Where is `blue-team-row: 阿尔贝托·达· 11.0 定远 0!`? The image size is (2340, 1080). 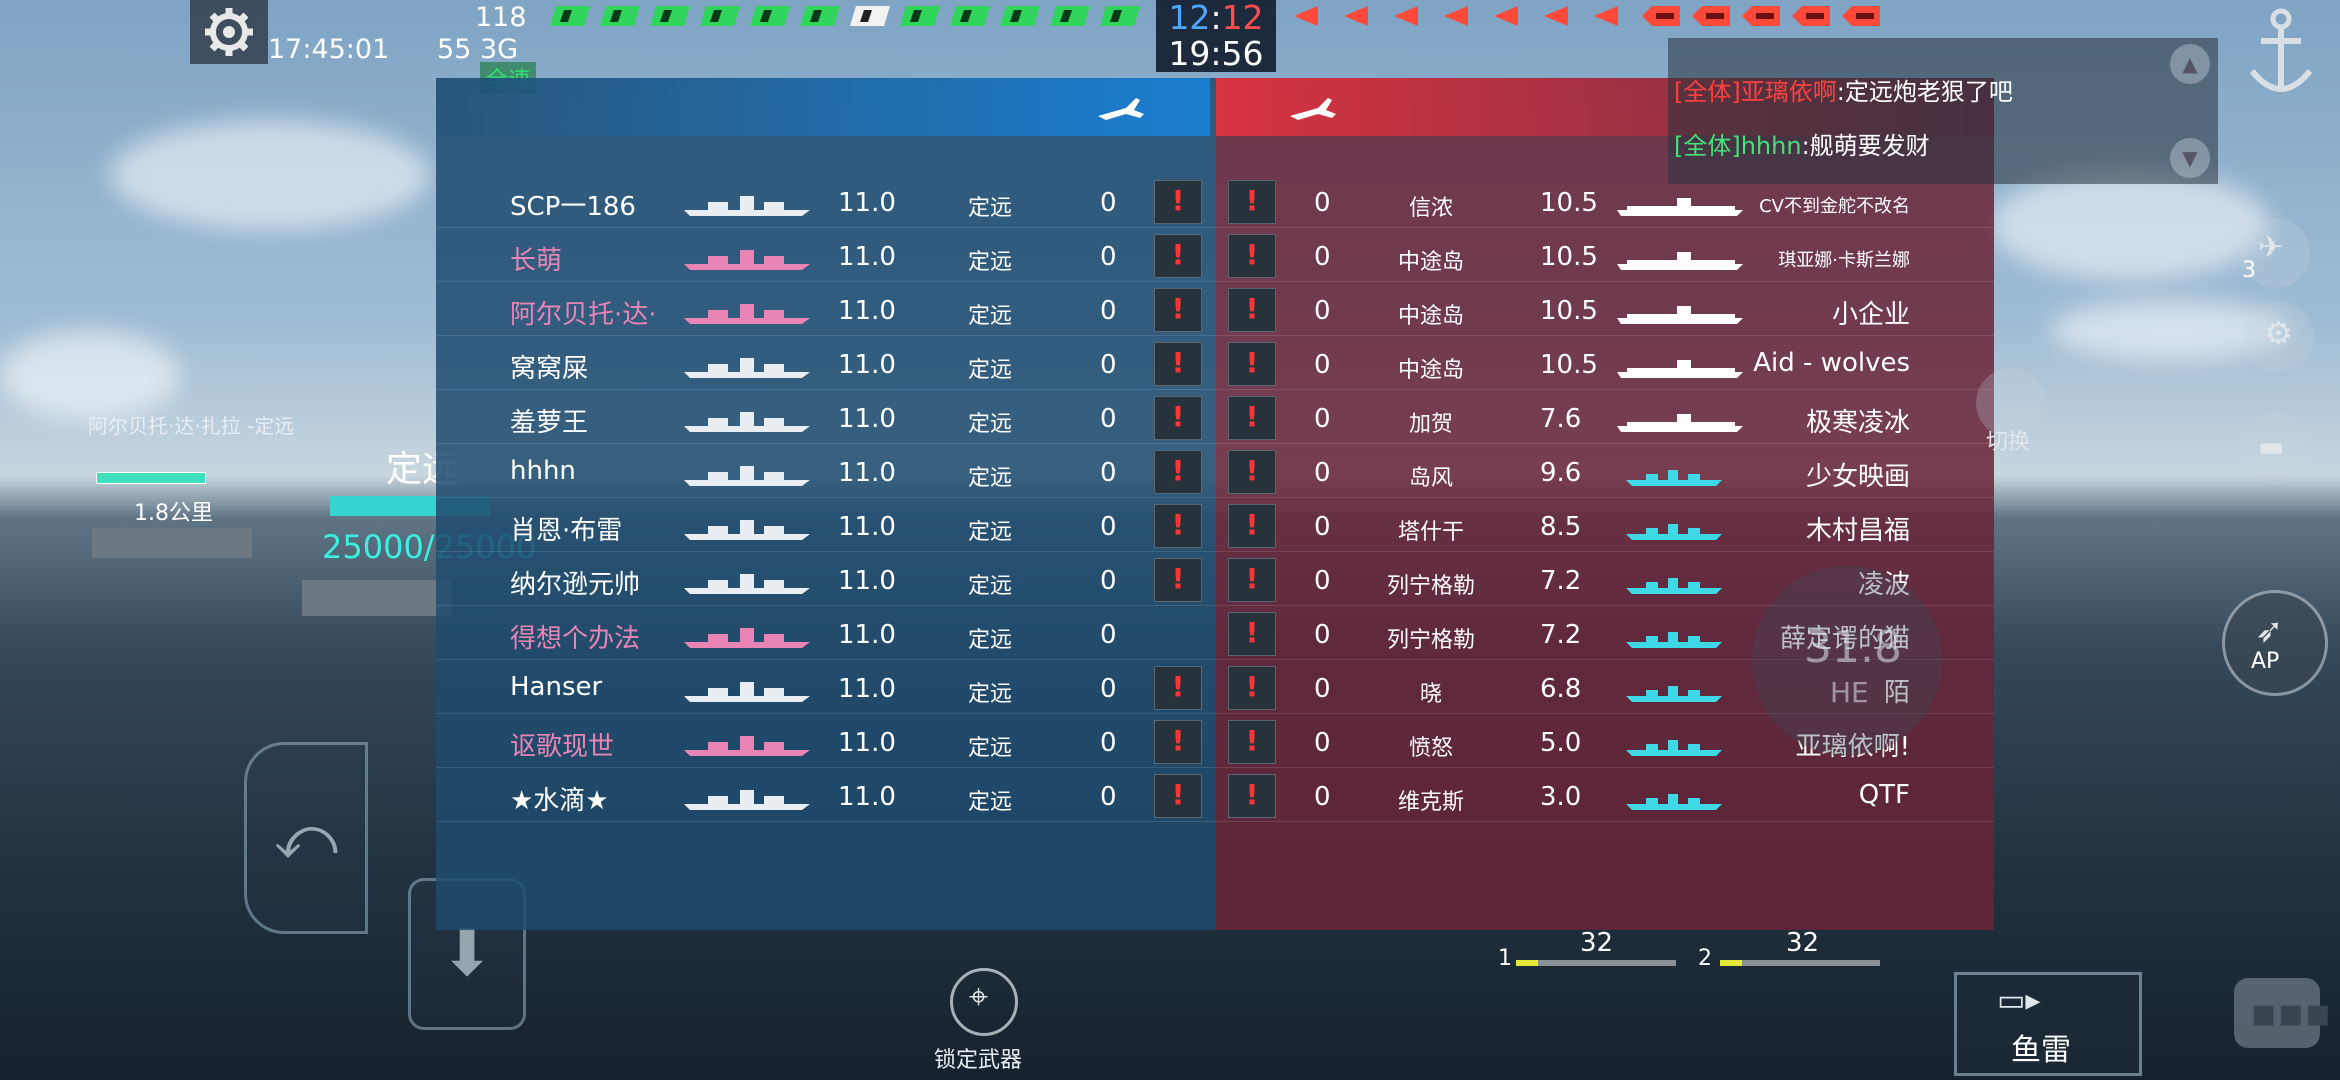
blue-team-row: 阿尔贝托·达· 11.0 定远 0! is located at coordinates (826, 311).